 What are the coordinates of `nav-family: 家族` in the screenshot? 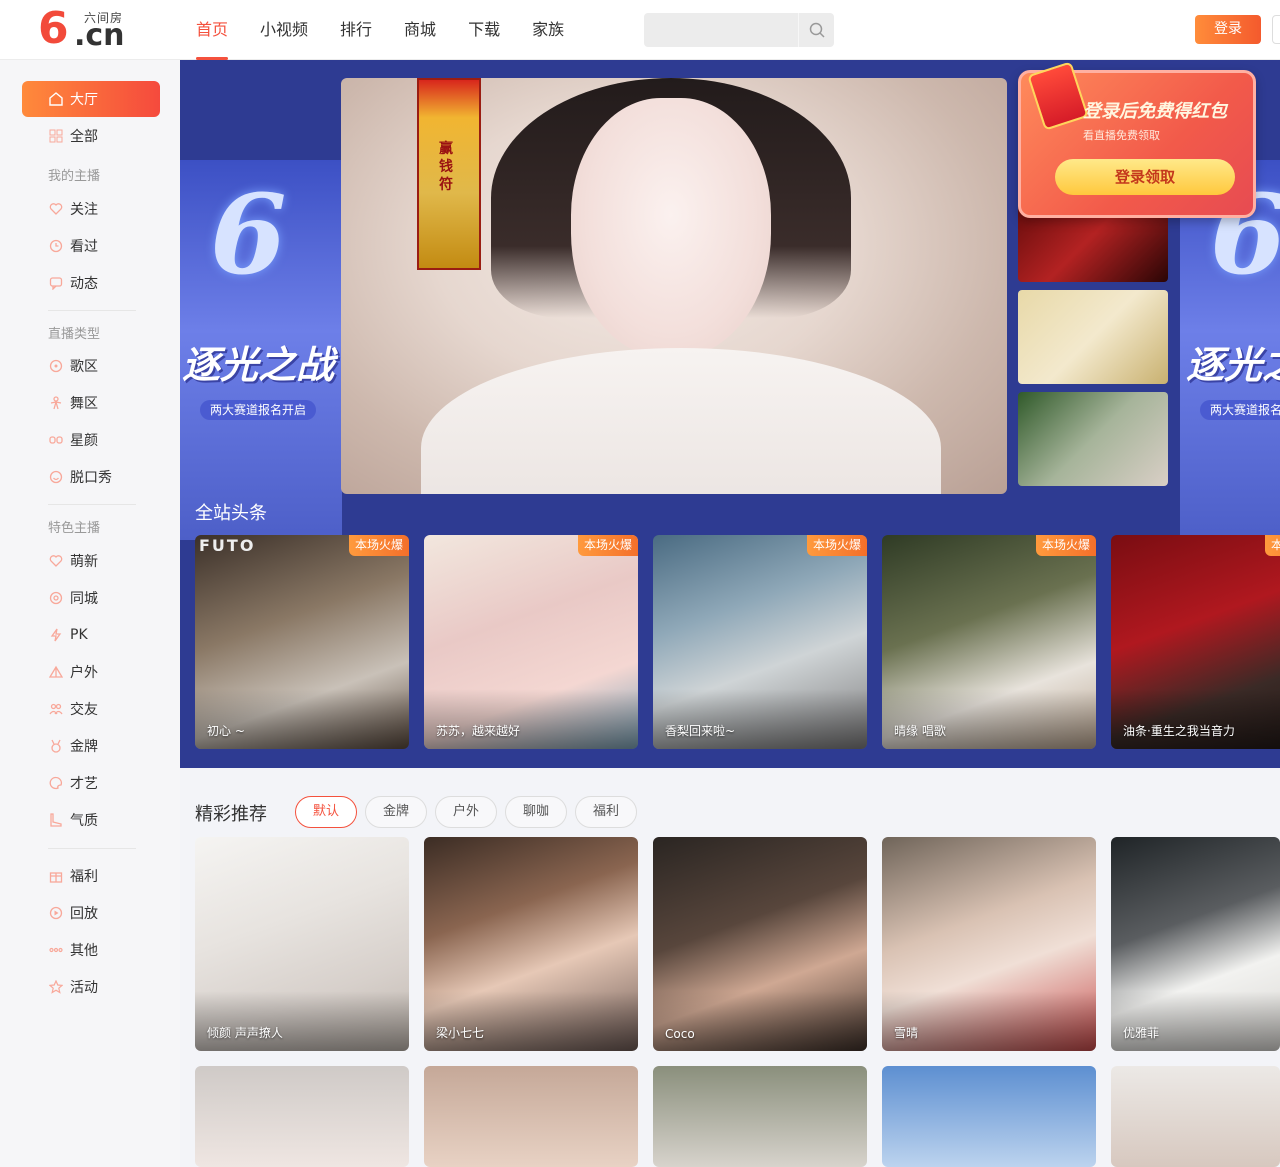 It's located at (548, 30).